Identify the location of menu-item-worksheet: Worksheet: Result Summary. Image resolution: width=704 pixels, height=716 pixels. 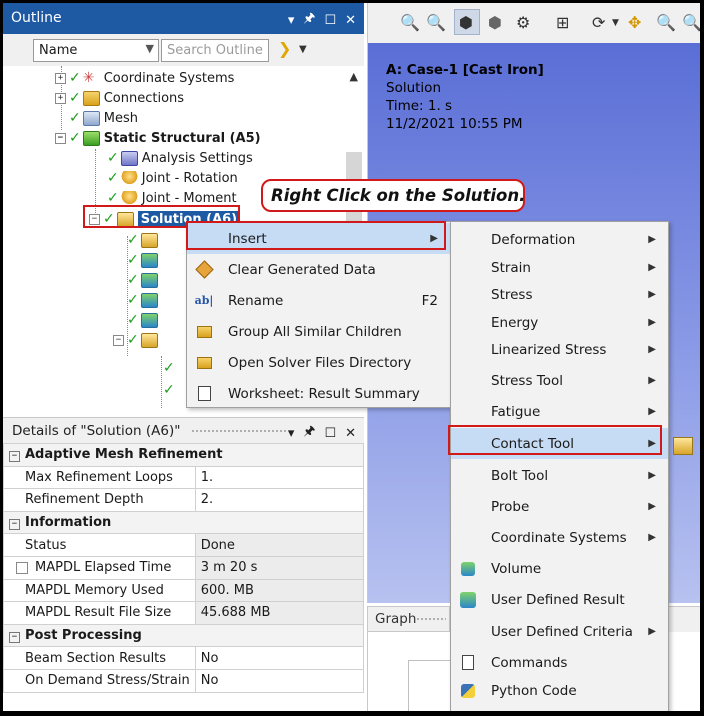
(318, 393).